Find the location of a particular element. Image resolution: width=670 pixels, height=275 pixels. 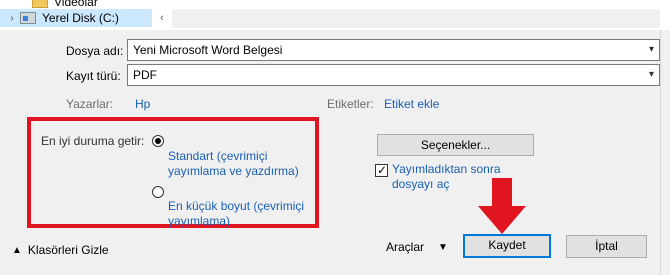

radio-unselected-icon is located at coordinates (158, 192).